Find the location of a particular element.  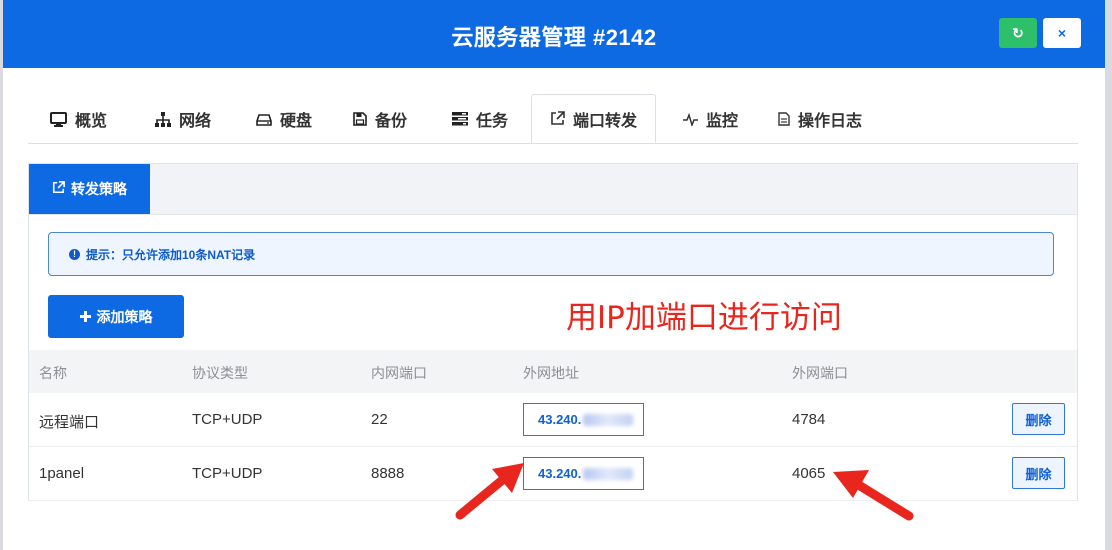

tab-label: 概览 is located at coordinates (91, 121).